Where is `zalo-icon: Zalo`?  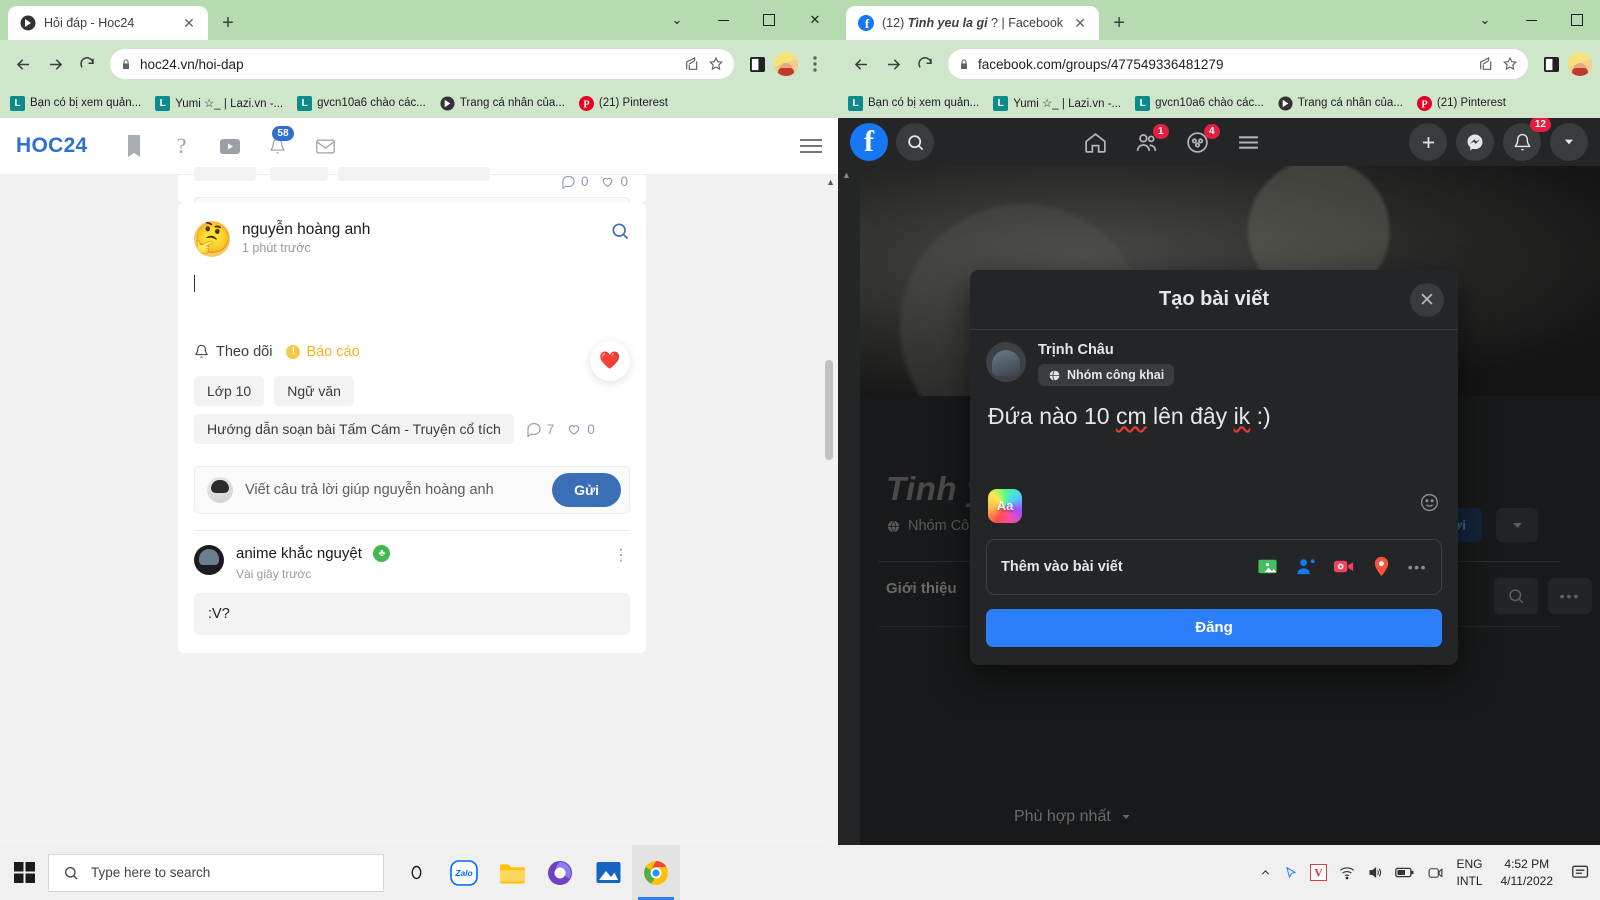
zalo-icon: Zalo is located at coordinates (464, 872).